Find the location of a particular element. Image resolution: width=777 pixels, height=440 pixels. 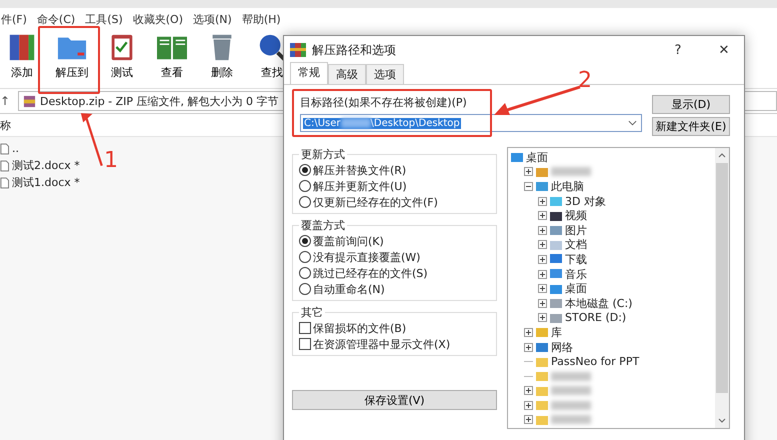

path-label: 目标路径(如果不存在将被创建)(P) is located at coordinates (384, 102).